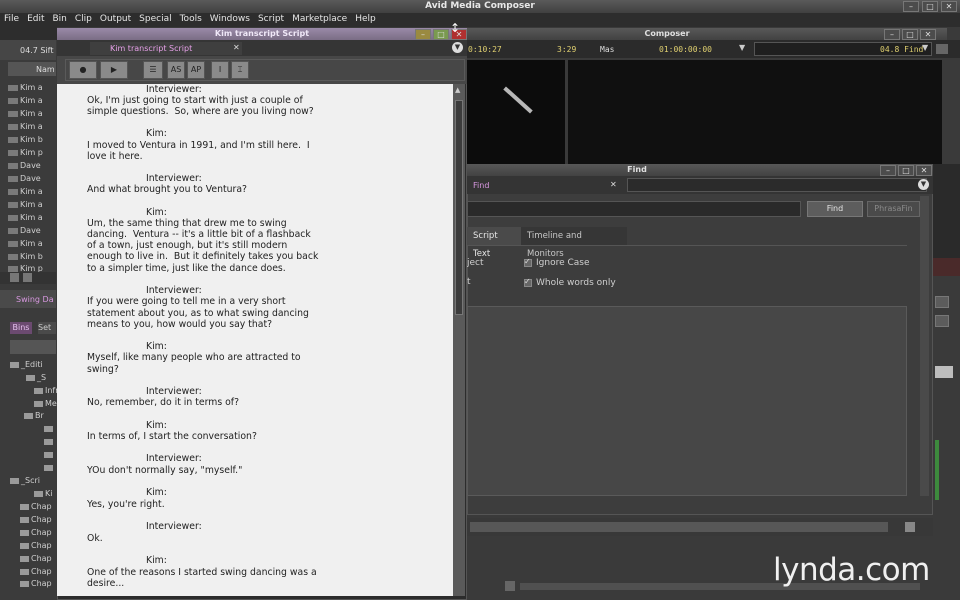  What do you see at coordinates (33, 482) in the screenshot?
I see `tree-item: _Scri` at bounding box center [33, 482].